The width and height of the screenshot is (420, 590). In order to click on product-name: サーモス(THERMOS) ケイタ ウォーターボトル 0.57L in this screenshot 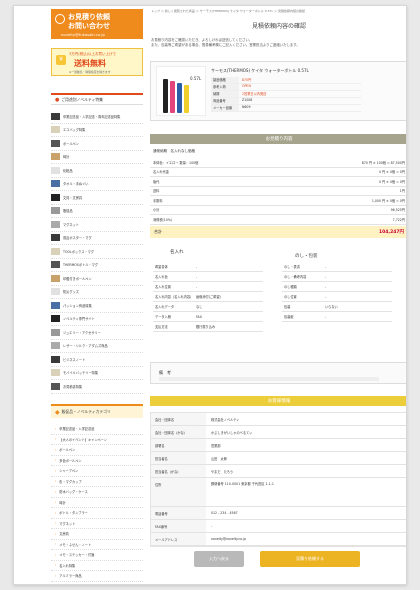, I will do `click(260, 71)`.